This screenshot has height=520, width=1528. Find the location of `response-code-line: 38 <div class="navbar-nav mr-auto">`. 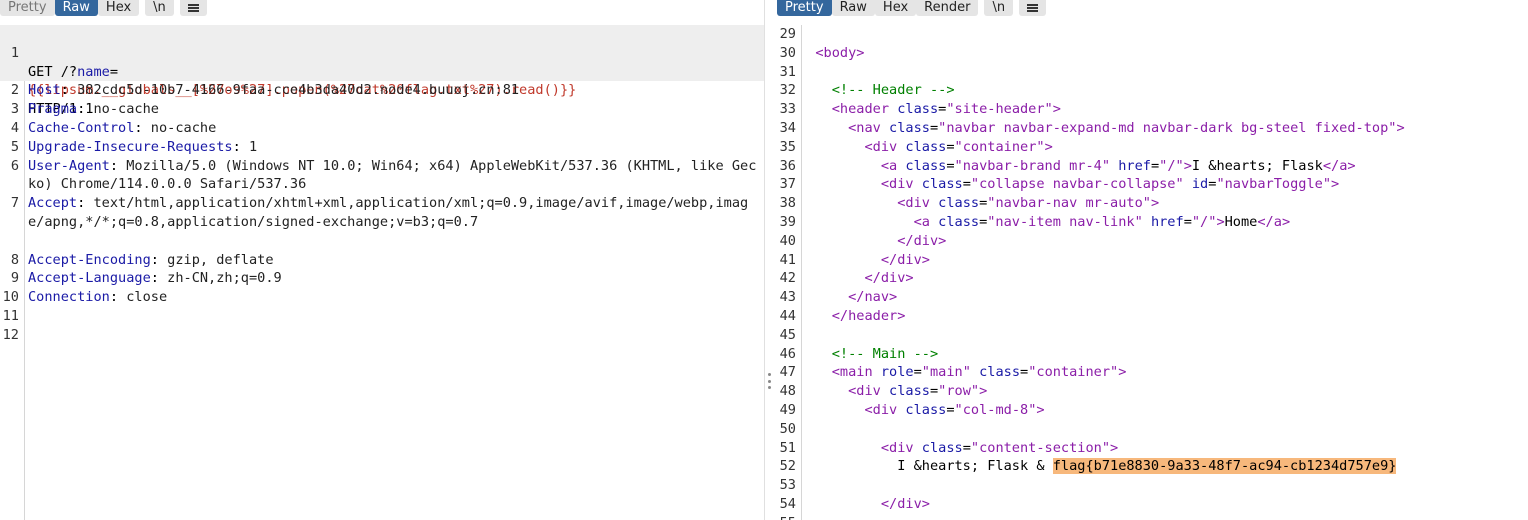

response-code-line: 38 <div class="navbar-nav mr-auto"> is located at coordinates (1152, 203).